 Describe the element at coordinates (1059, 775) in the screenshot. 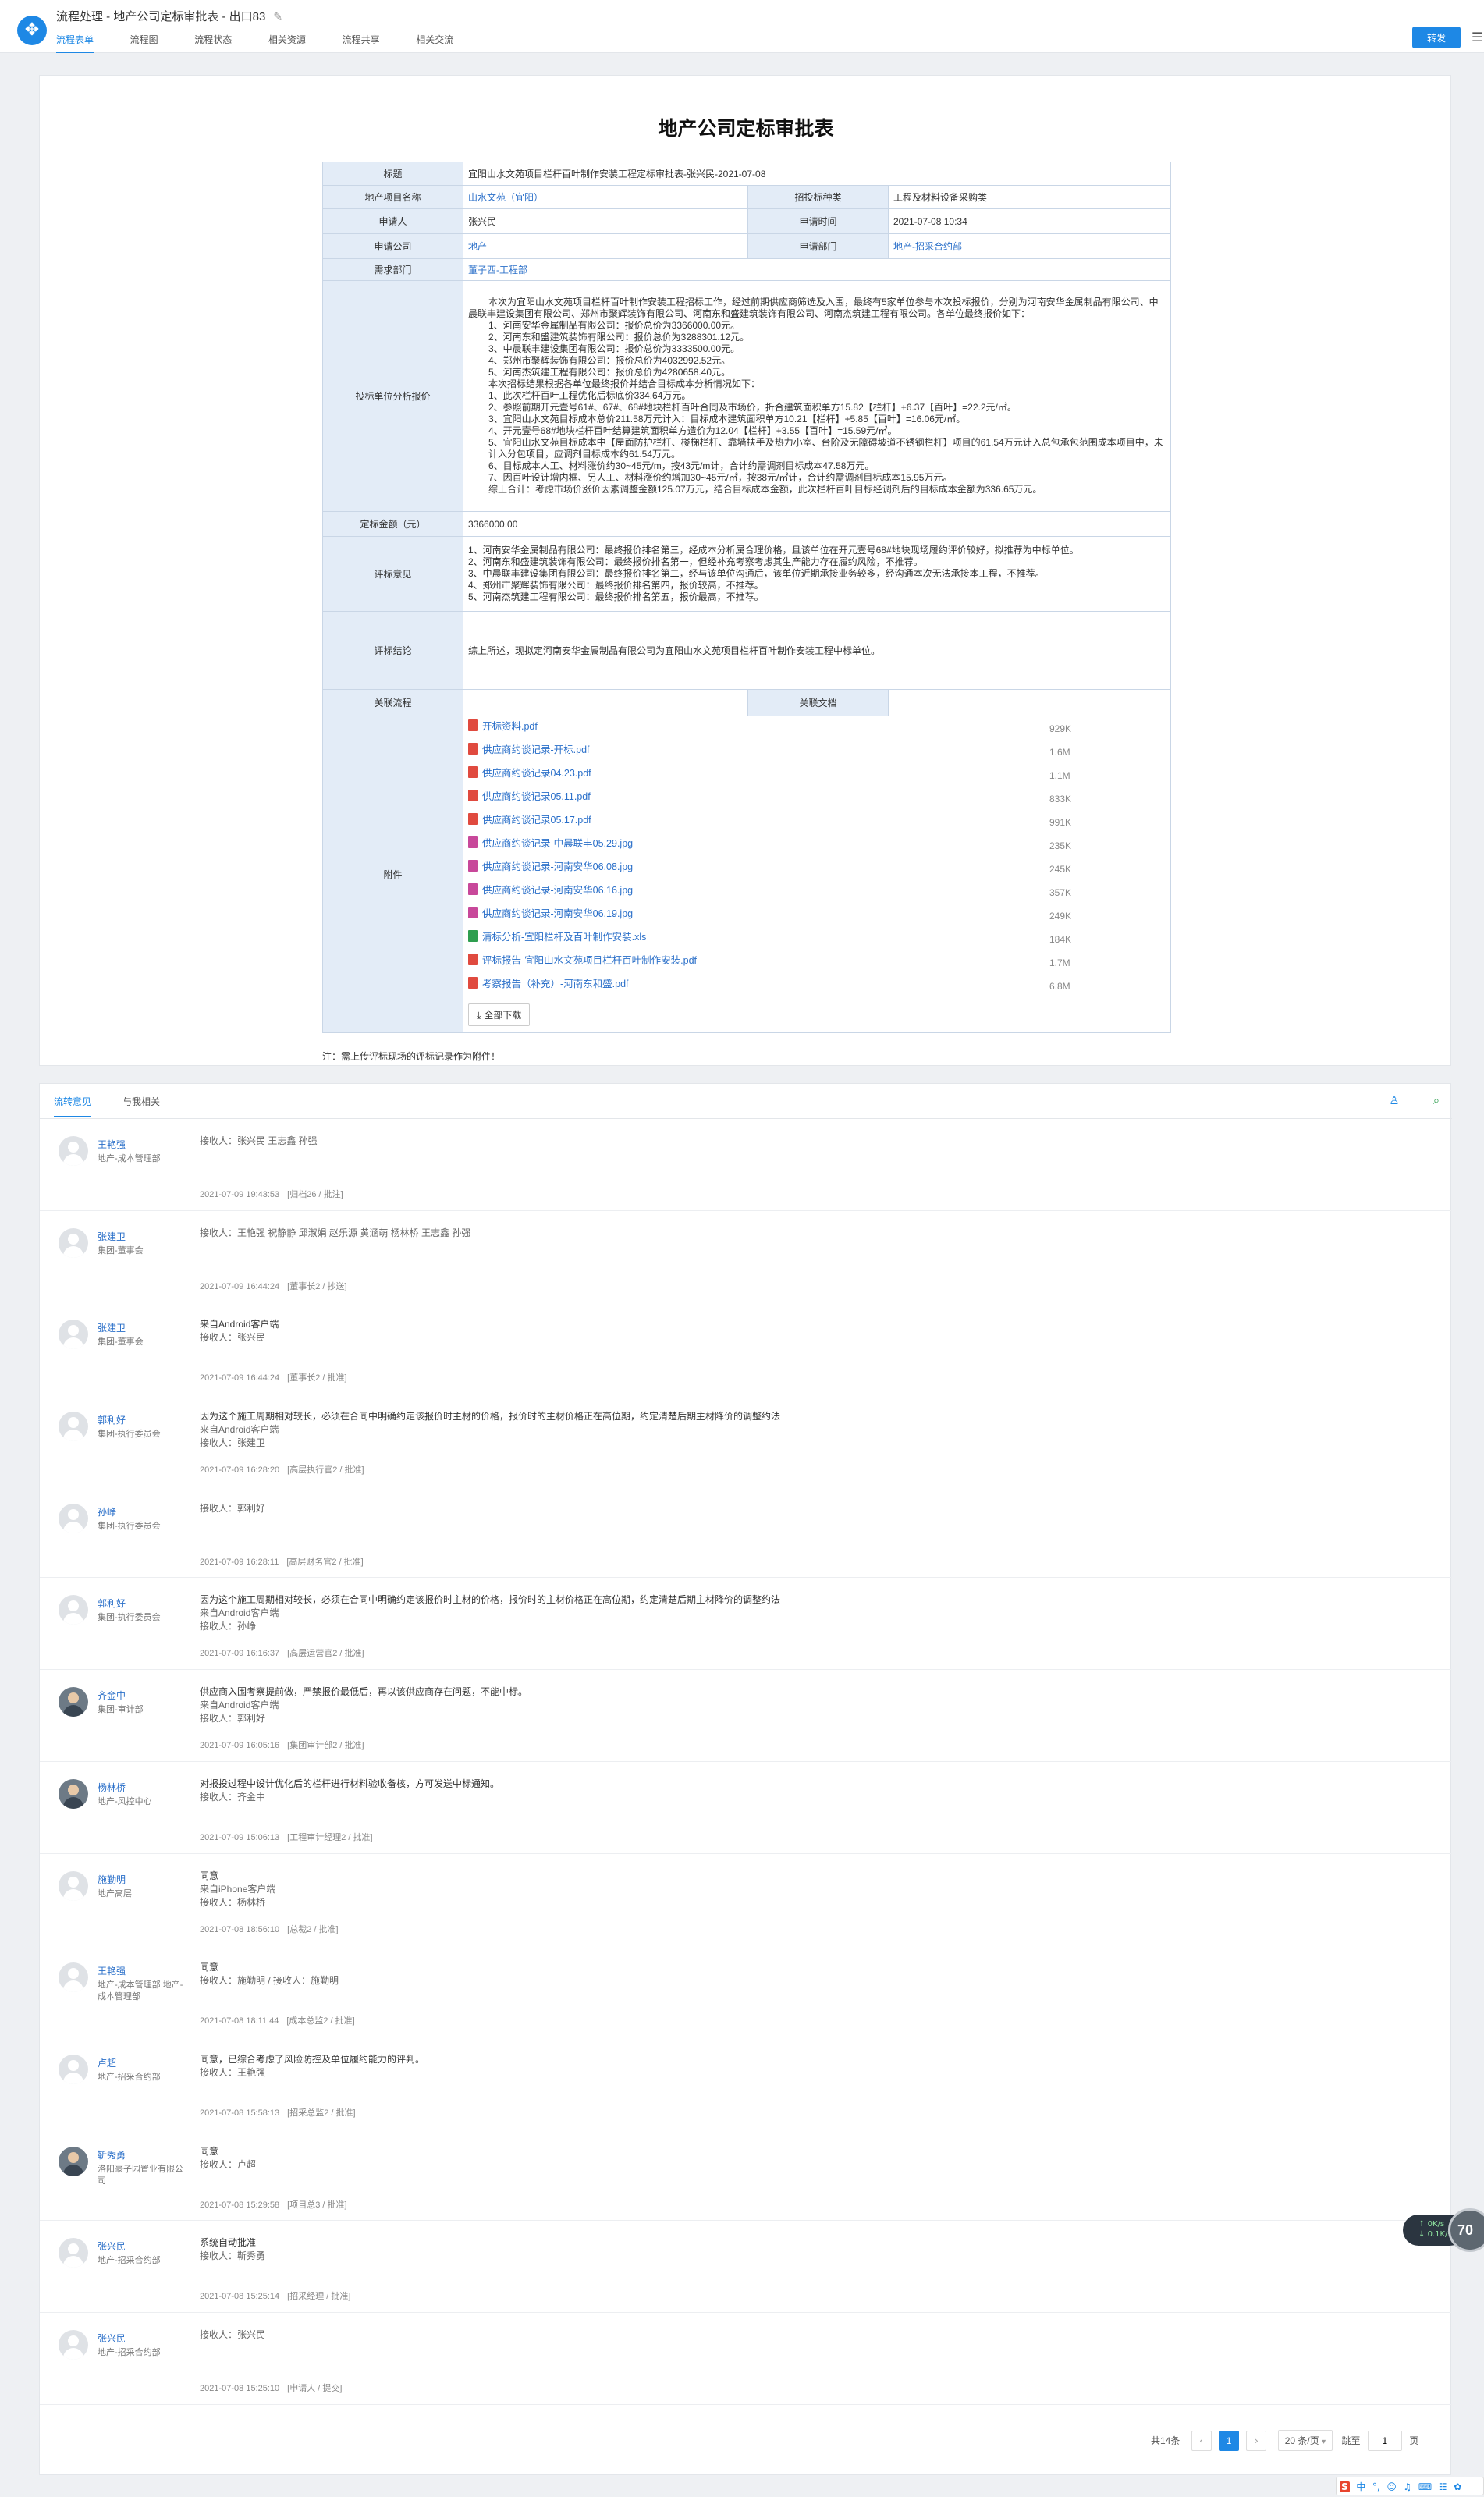

I see `attachment-size: 1.1M` at that location.